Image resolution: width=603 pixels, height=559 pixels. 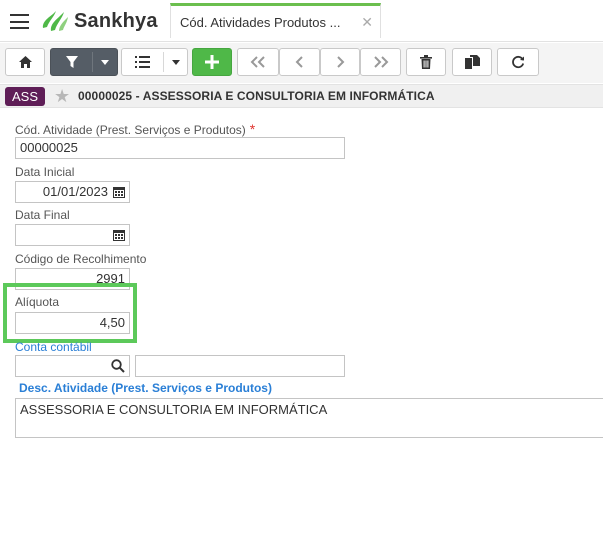 I want to click on logo: Sankhya, so click(x=99, y=21).